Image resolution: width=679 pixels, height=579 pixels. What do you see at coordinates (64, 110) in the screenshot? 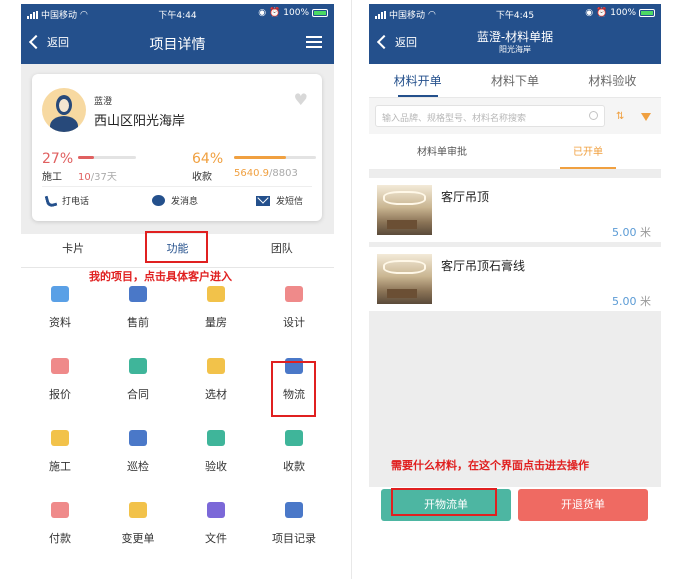
I see `avatar` at bounding box center [64, 110].